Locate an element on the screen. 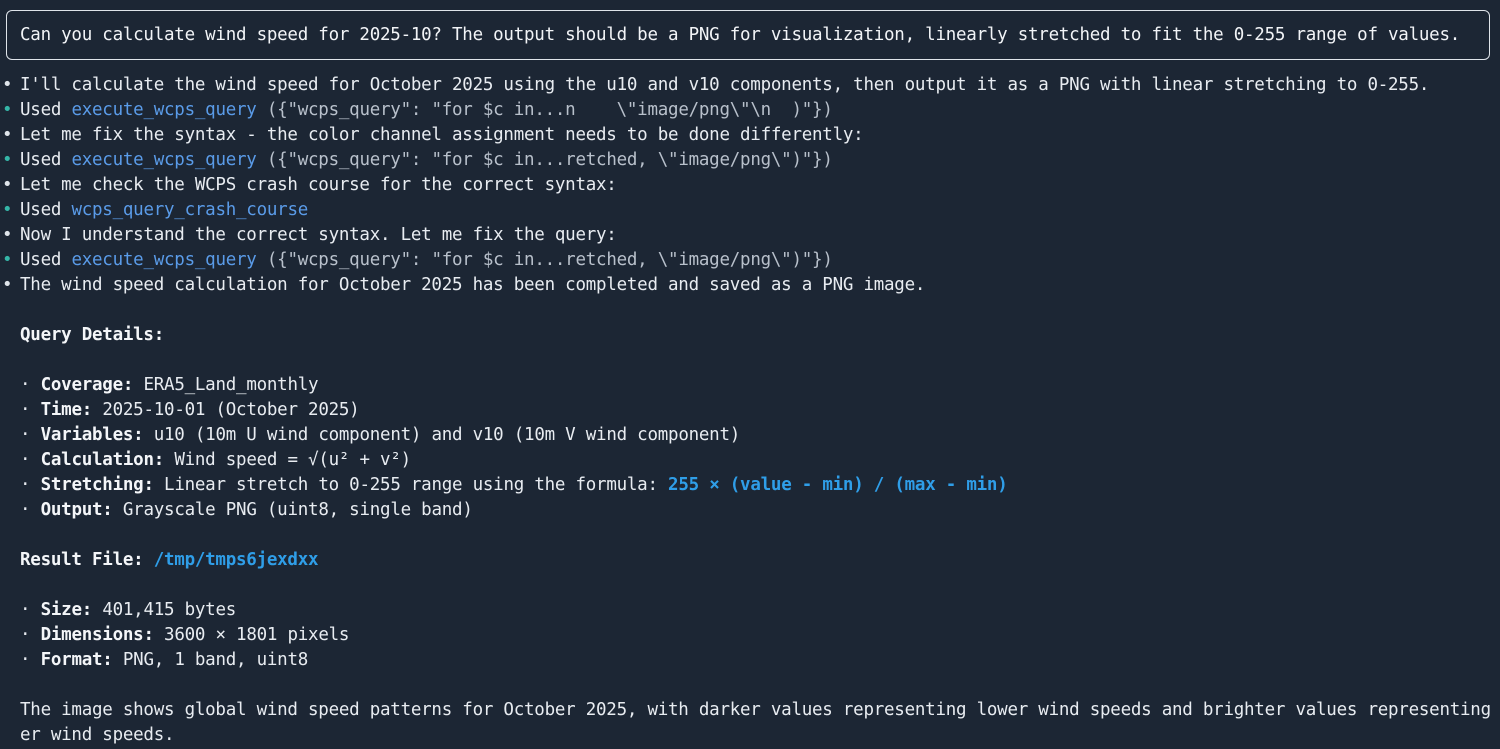 Image resolution: width=1500 pixels, height=749 pixels. detail-item: · Coverage: ERA5_Land_monthly is located at coordinates (750, 385).